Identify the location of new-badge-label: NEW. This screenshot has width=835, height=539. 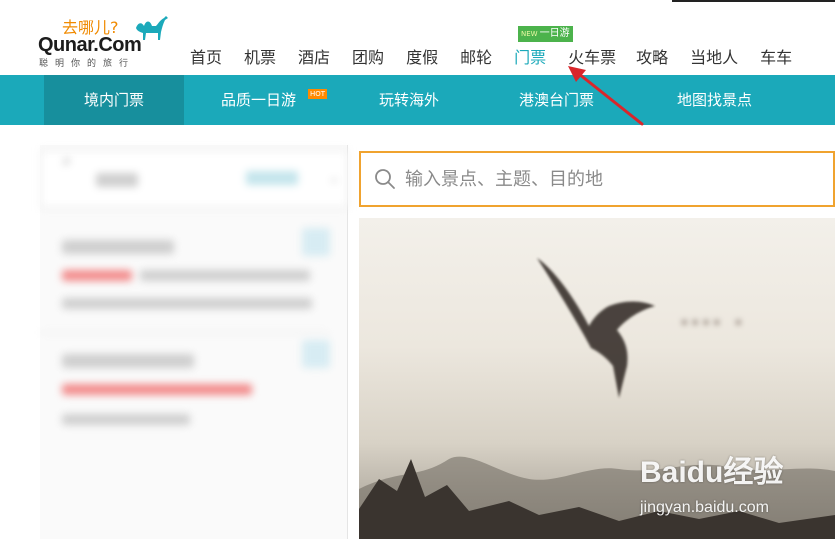
(529, 34).